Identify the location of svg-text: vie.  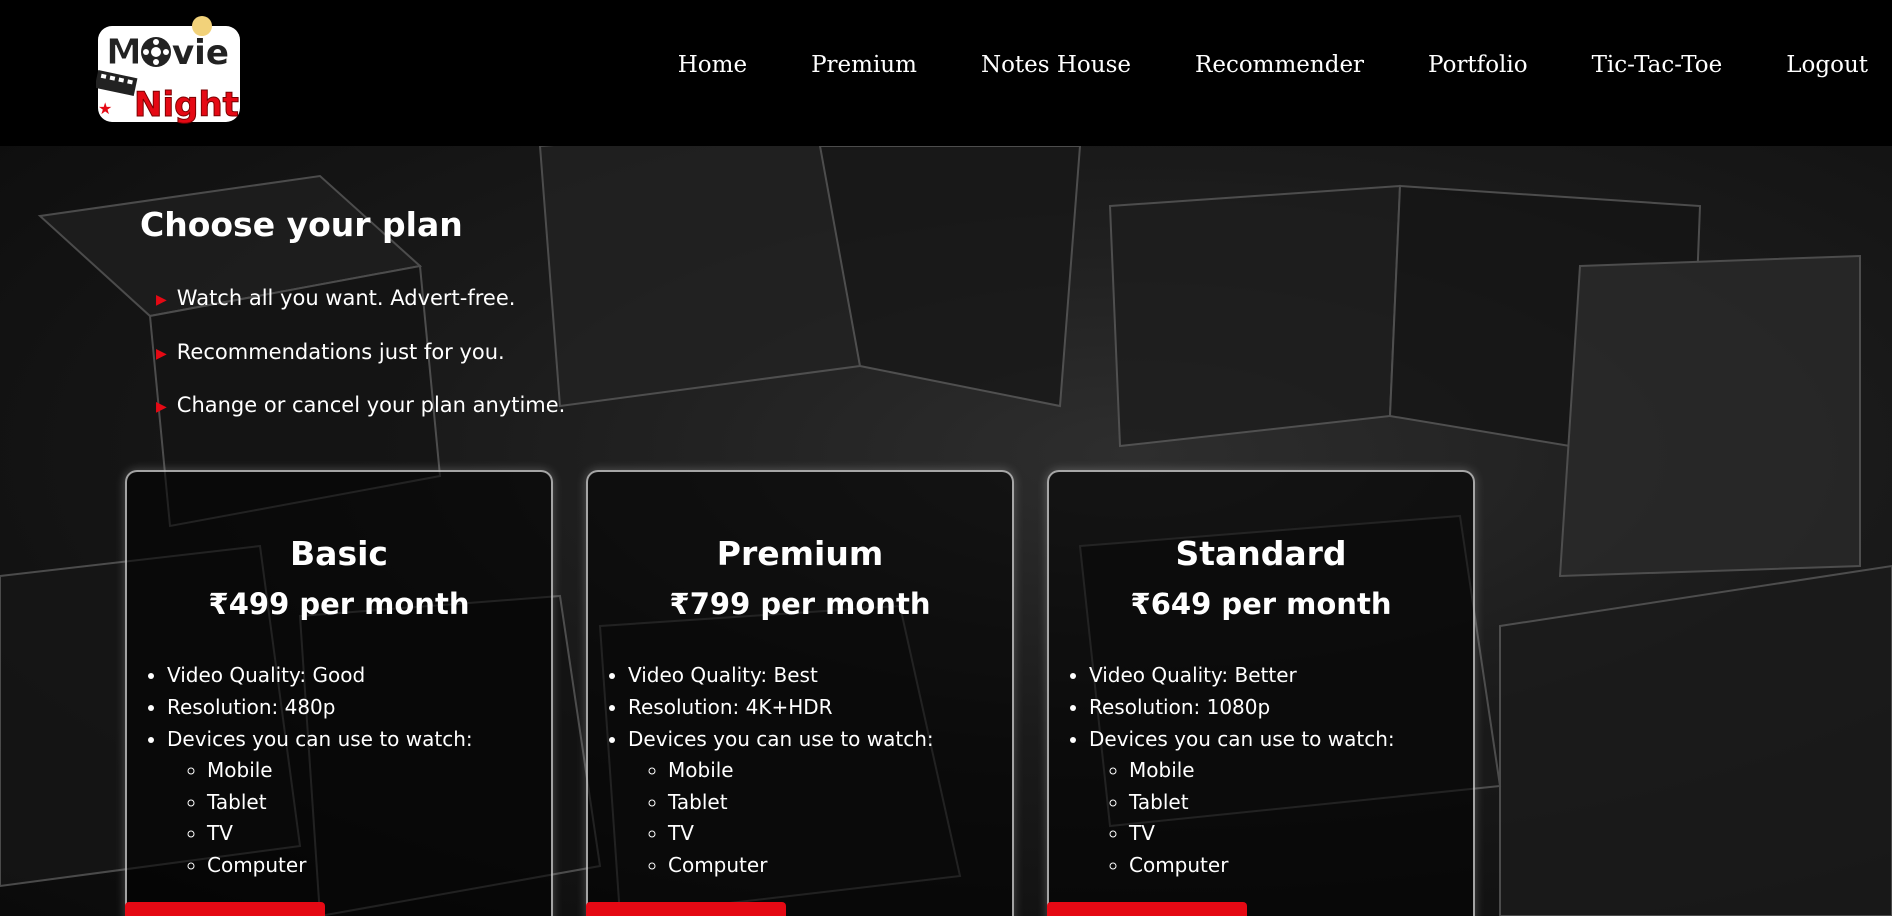
(200, 53).